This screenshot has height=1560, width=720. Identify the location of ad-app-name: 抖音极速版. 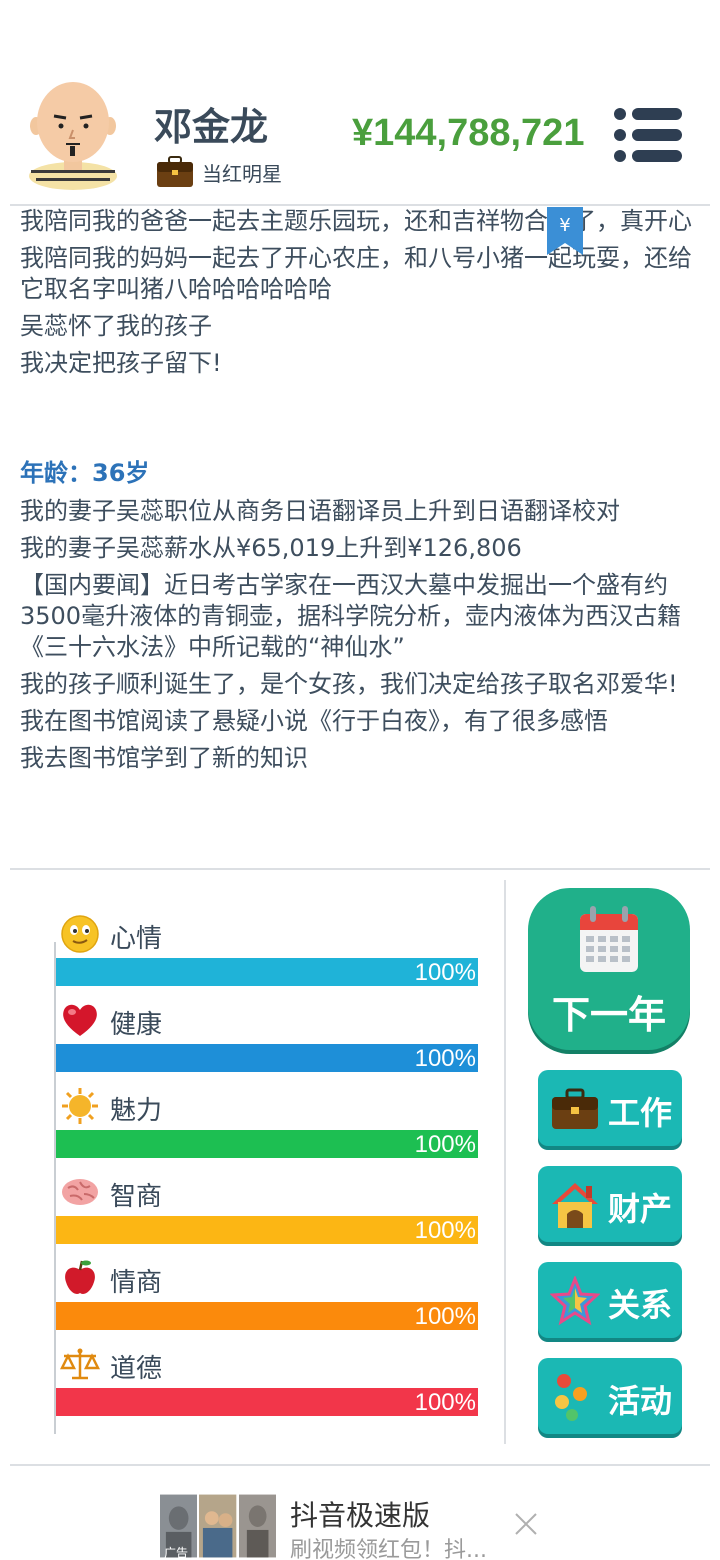
(360, 1515).